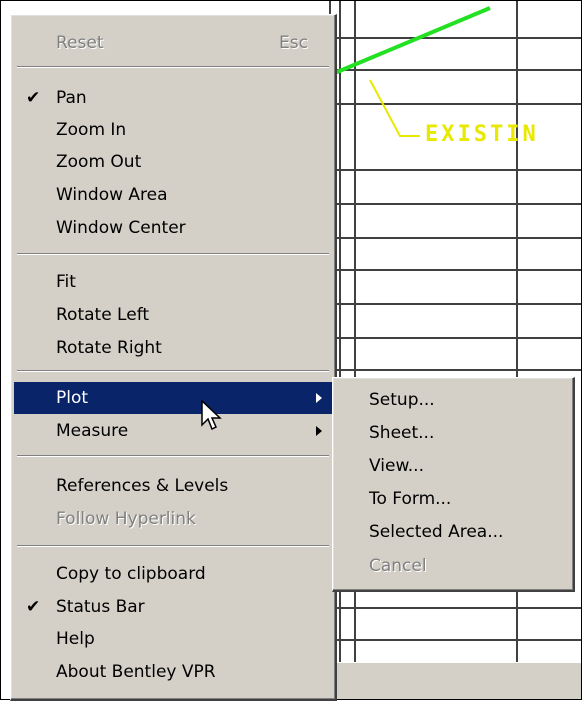  I want to click on menu-item-label: Fit, so click(66, 282).